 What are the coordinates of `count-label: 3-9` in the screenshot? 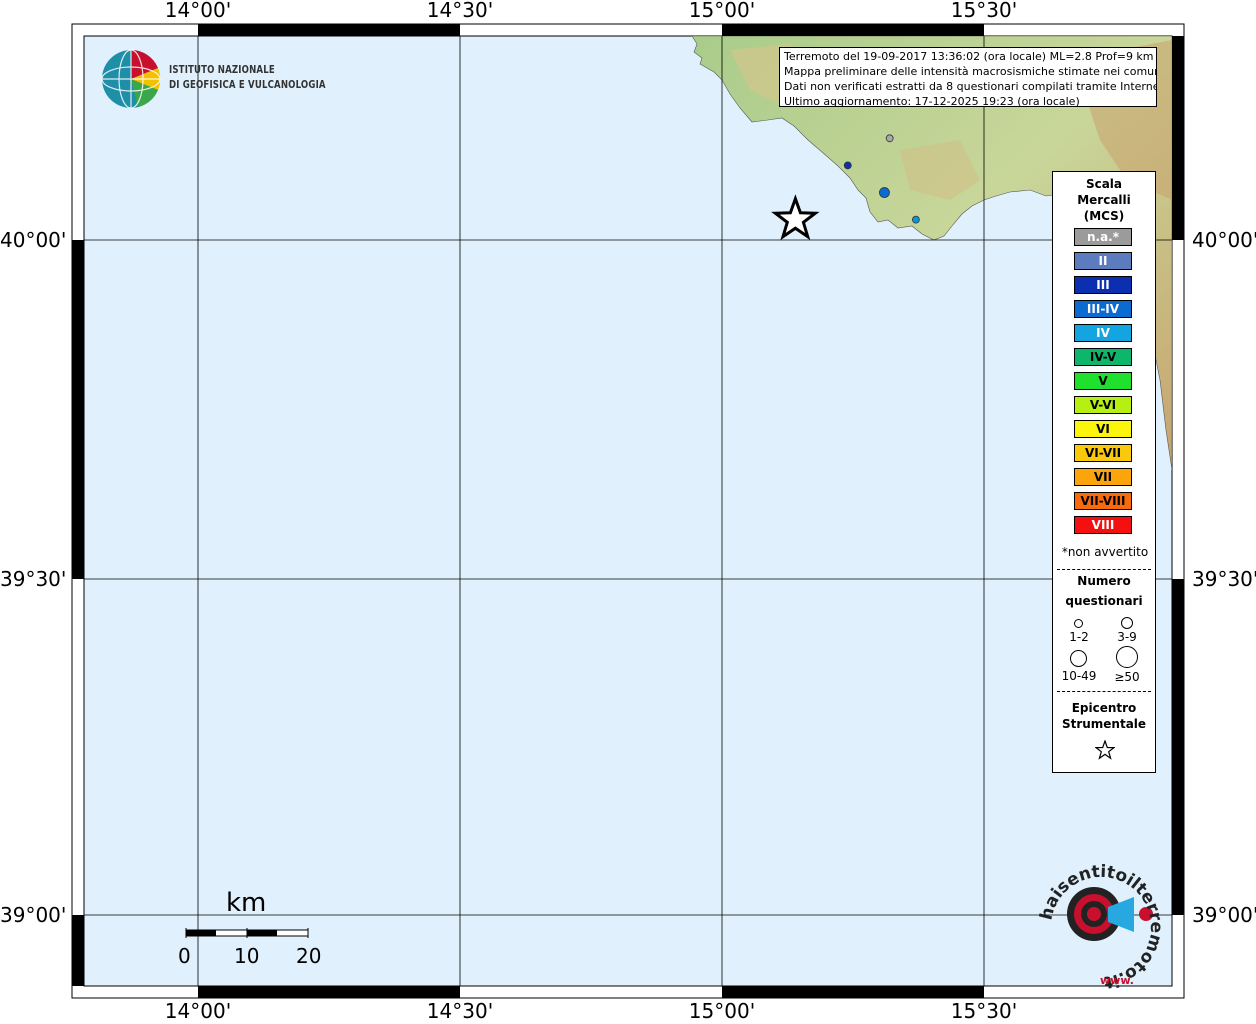 It's located at (1127, 637).